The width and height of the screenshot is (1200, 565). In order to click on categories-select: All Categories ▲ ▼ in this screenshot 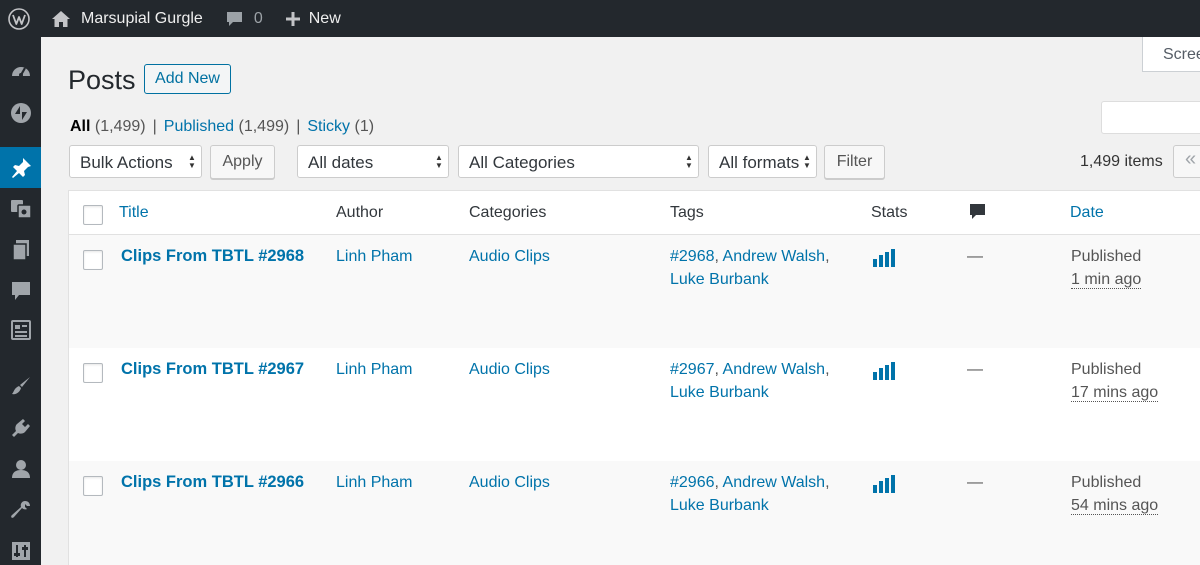, I will do `click(578, 161)`.